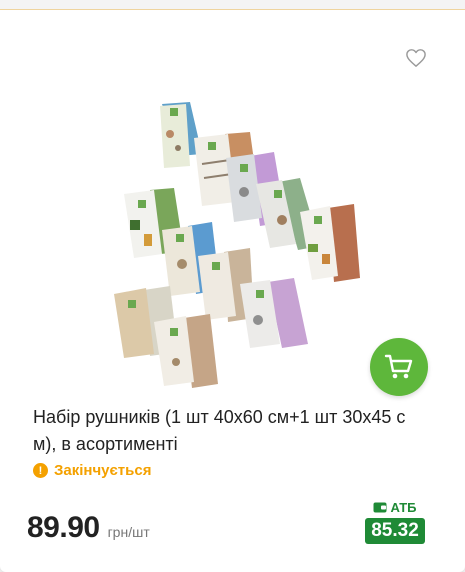 The width and height of the screenshot is (465, 572). Describe the element at coordinates (403, 507) in the screenshot. I see `club-label-text: АТБ` at that location.